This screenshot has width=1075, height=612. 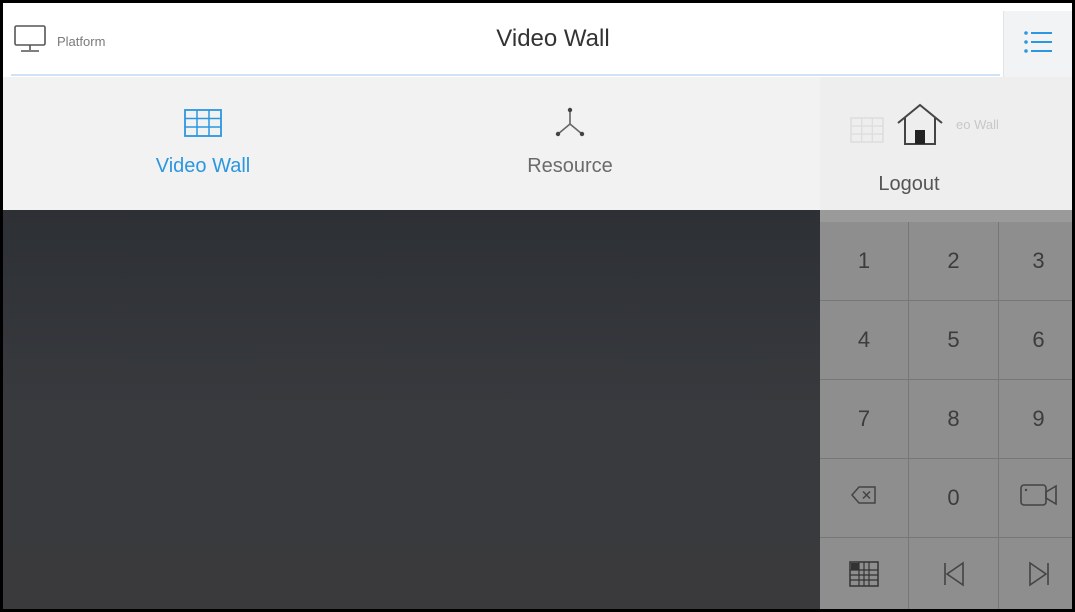 I want to click on grid-layout-icon, so click(x=864, y=576).